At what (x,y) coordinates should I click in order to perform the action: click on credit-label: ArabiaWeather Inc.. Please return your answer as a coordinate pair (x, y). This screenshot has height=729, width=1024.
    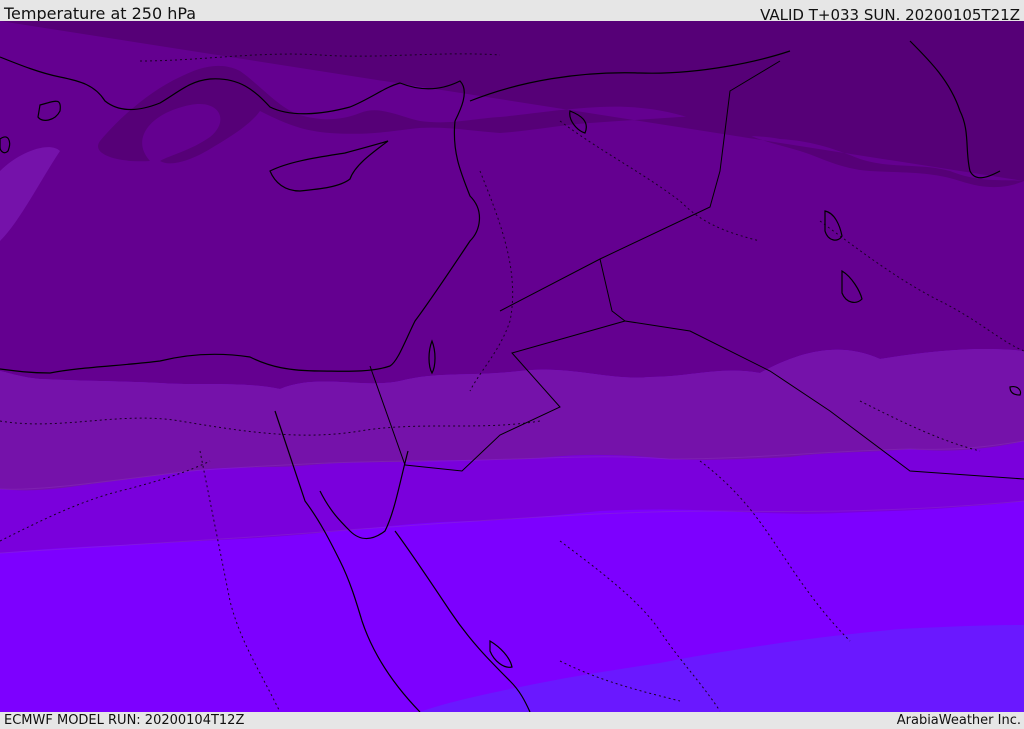
    Looking at the image, I should click on (958, 720).